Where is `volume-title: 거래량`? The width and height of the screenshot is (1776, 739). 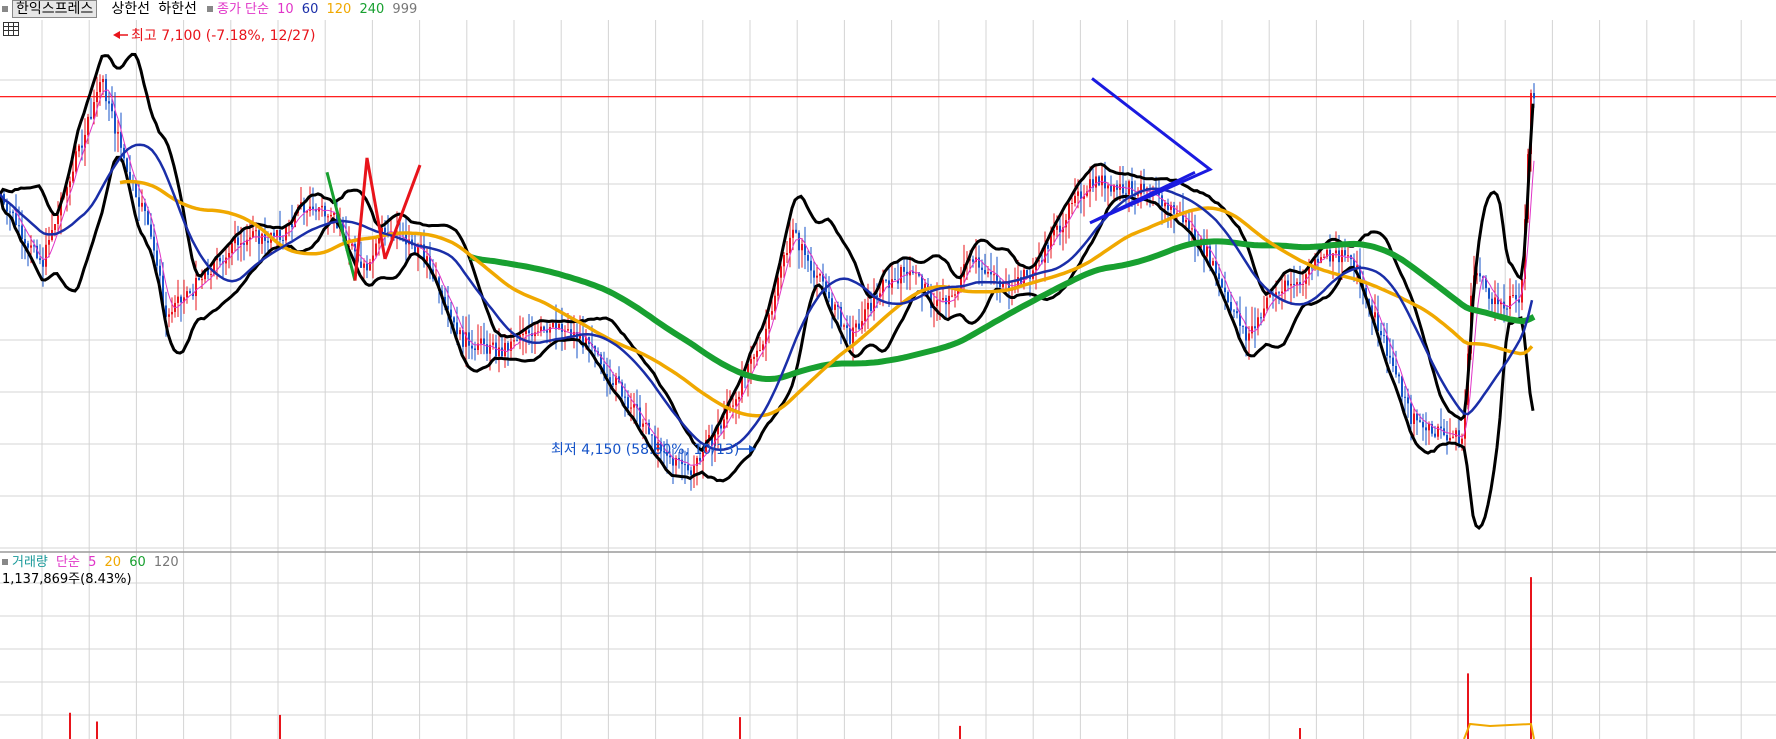
volume-title: 거래량 is located at coordinates (30, 562).